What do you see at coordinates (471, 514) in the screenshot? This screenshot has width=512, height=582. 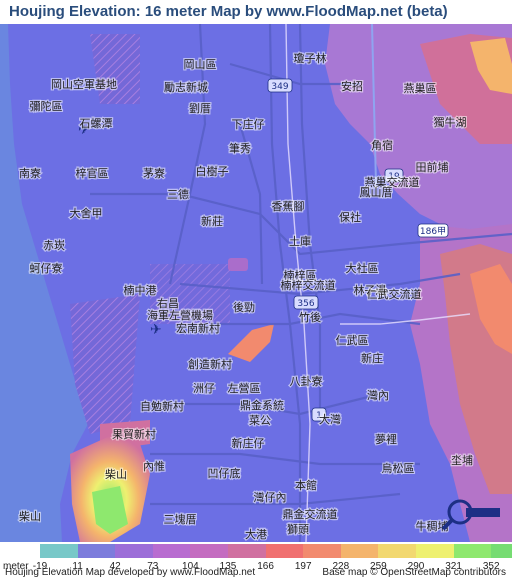 I see `magnifier-icon` at bounding box center [471, 514].